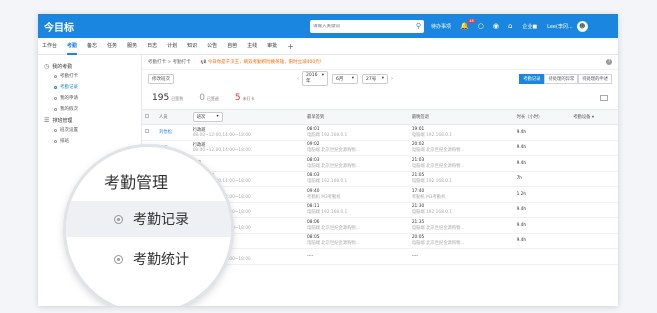 This screenshot has height=313, width=657. I want to click on record-tabs: 考勤记录 待处理的异常 待处理的申述, so click(565, 78).